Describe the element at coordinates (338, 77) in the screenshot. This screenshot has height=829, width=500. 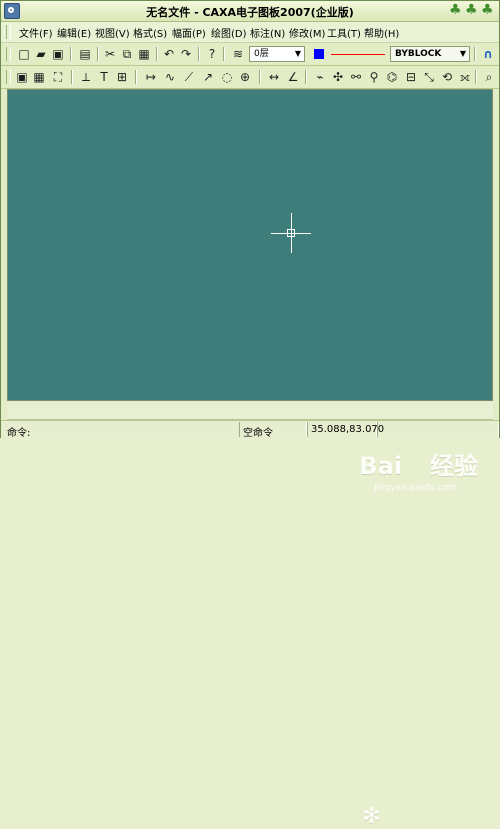
I see `trim-icon: ✣` at that location.